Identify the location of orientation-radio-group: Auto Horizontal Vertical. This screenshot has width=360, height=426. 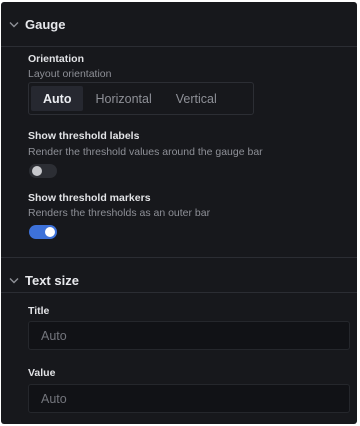
(141, 98).